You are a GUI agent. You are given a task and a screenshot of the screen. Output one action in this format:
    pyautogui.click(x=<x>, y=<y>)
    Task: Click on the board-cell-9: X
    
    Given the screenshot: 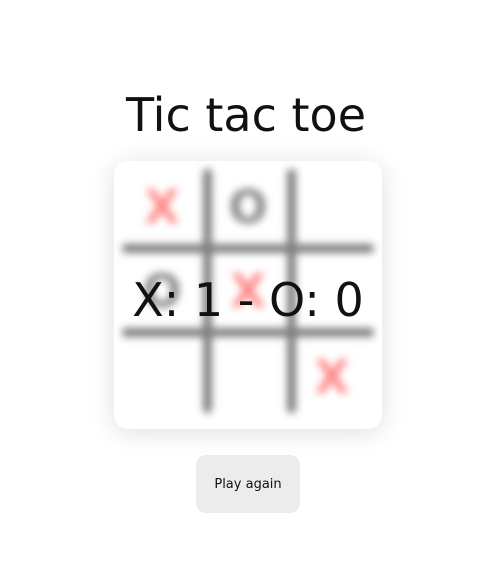 What is the action you would take?
    pyautogui.click(x=332, y=377)
    